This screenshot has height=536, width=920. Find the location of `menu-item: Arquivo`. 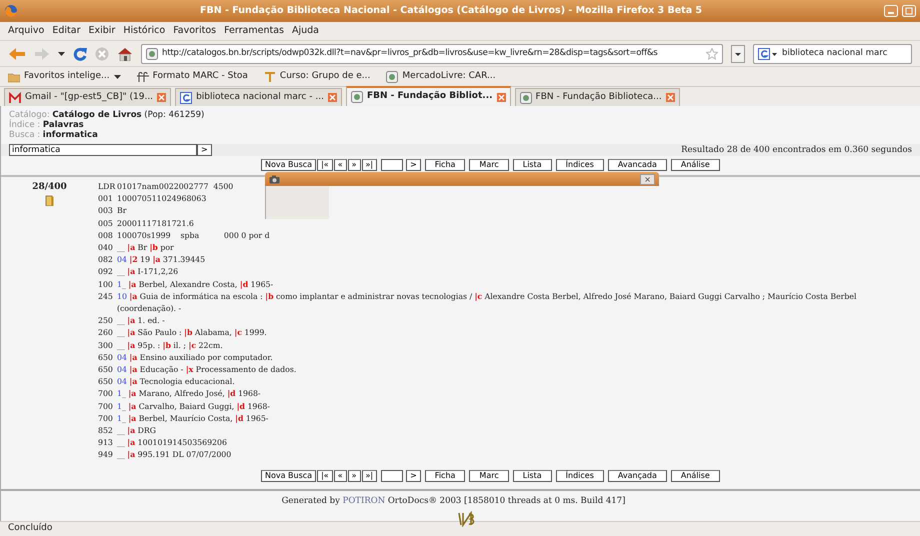

menu-item: Arquivo is located at coordinates (26, 31).